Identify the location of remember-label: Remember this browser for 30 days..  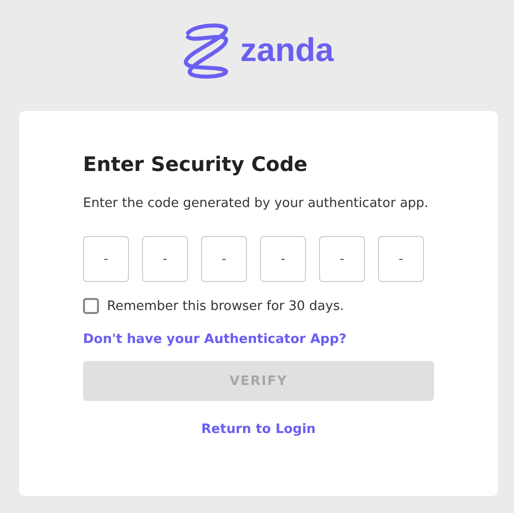
(225, 306).